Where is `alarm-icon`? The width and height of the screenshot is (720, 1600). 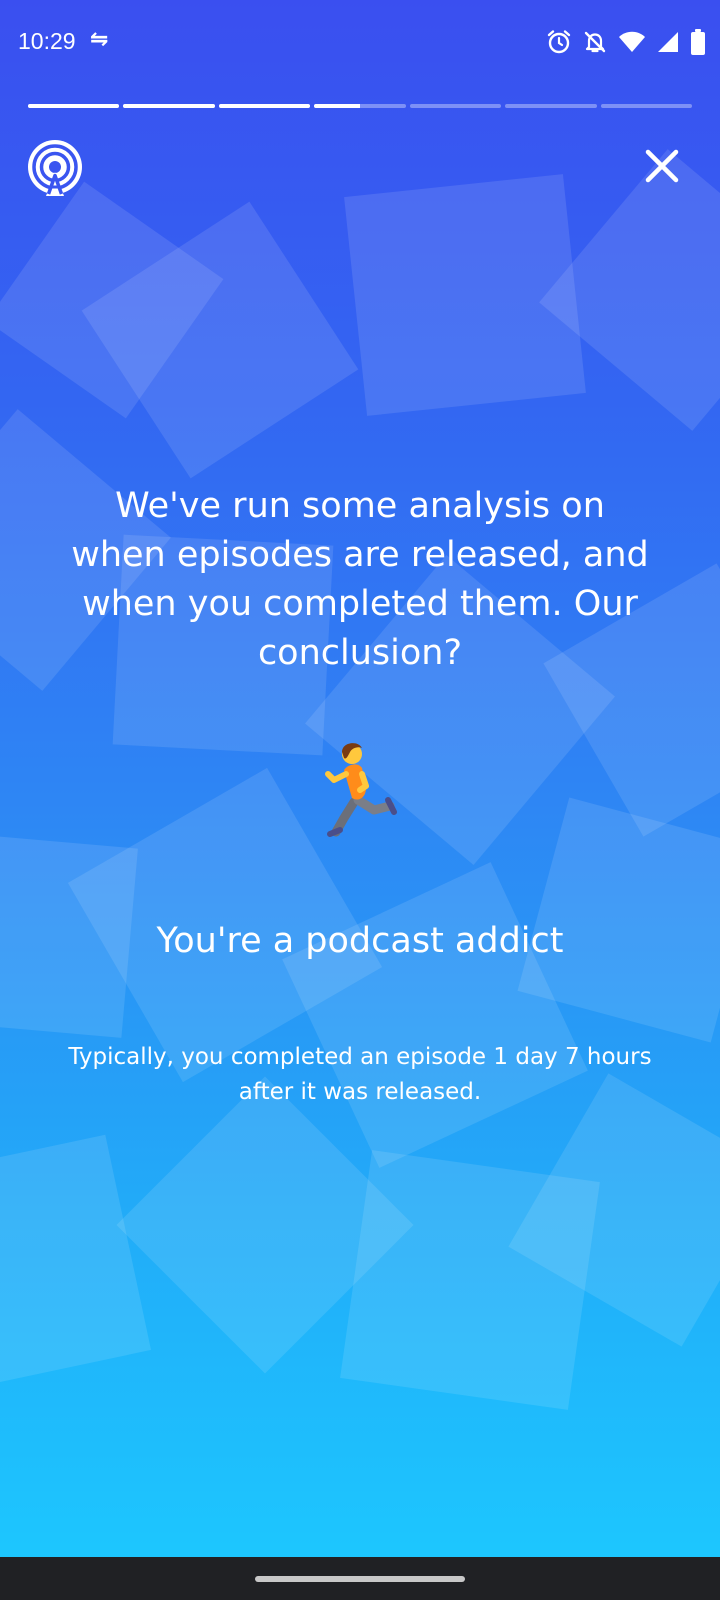
alarm-icon is located at coordinates (559, 42).